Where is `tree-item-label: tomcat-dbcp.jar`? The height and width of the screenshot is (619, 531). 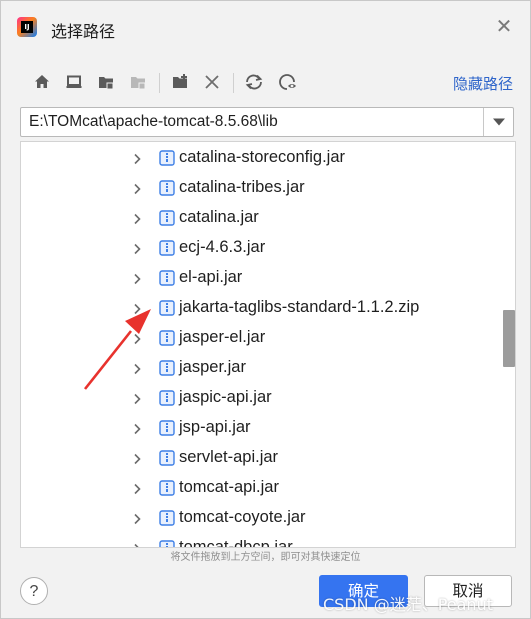
tree-item-label: tomcat-dbcp.jar is located at coordinates (236, 543).